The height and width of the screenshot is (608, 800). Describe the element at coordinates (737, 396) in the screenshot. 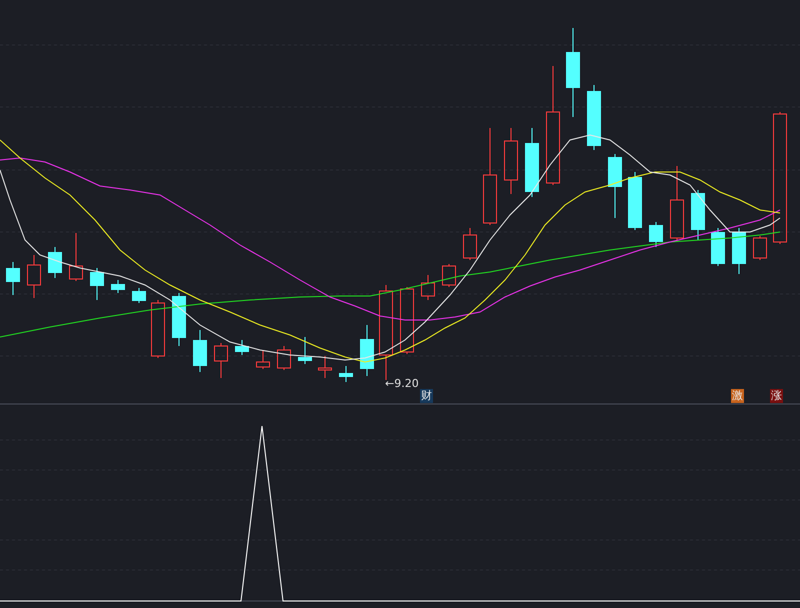

I see `signal-marker: 激` at that location.